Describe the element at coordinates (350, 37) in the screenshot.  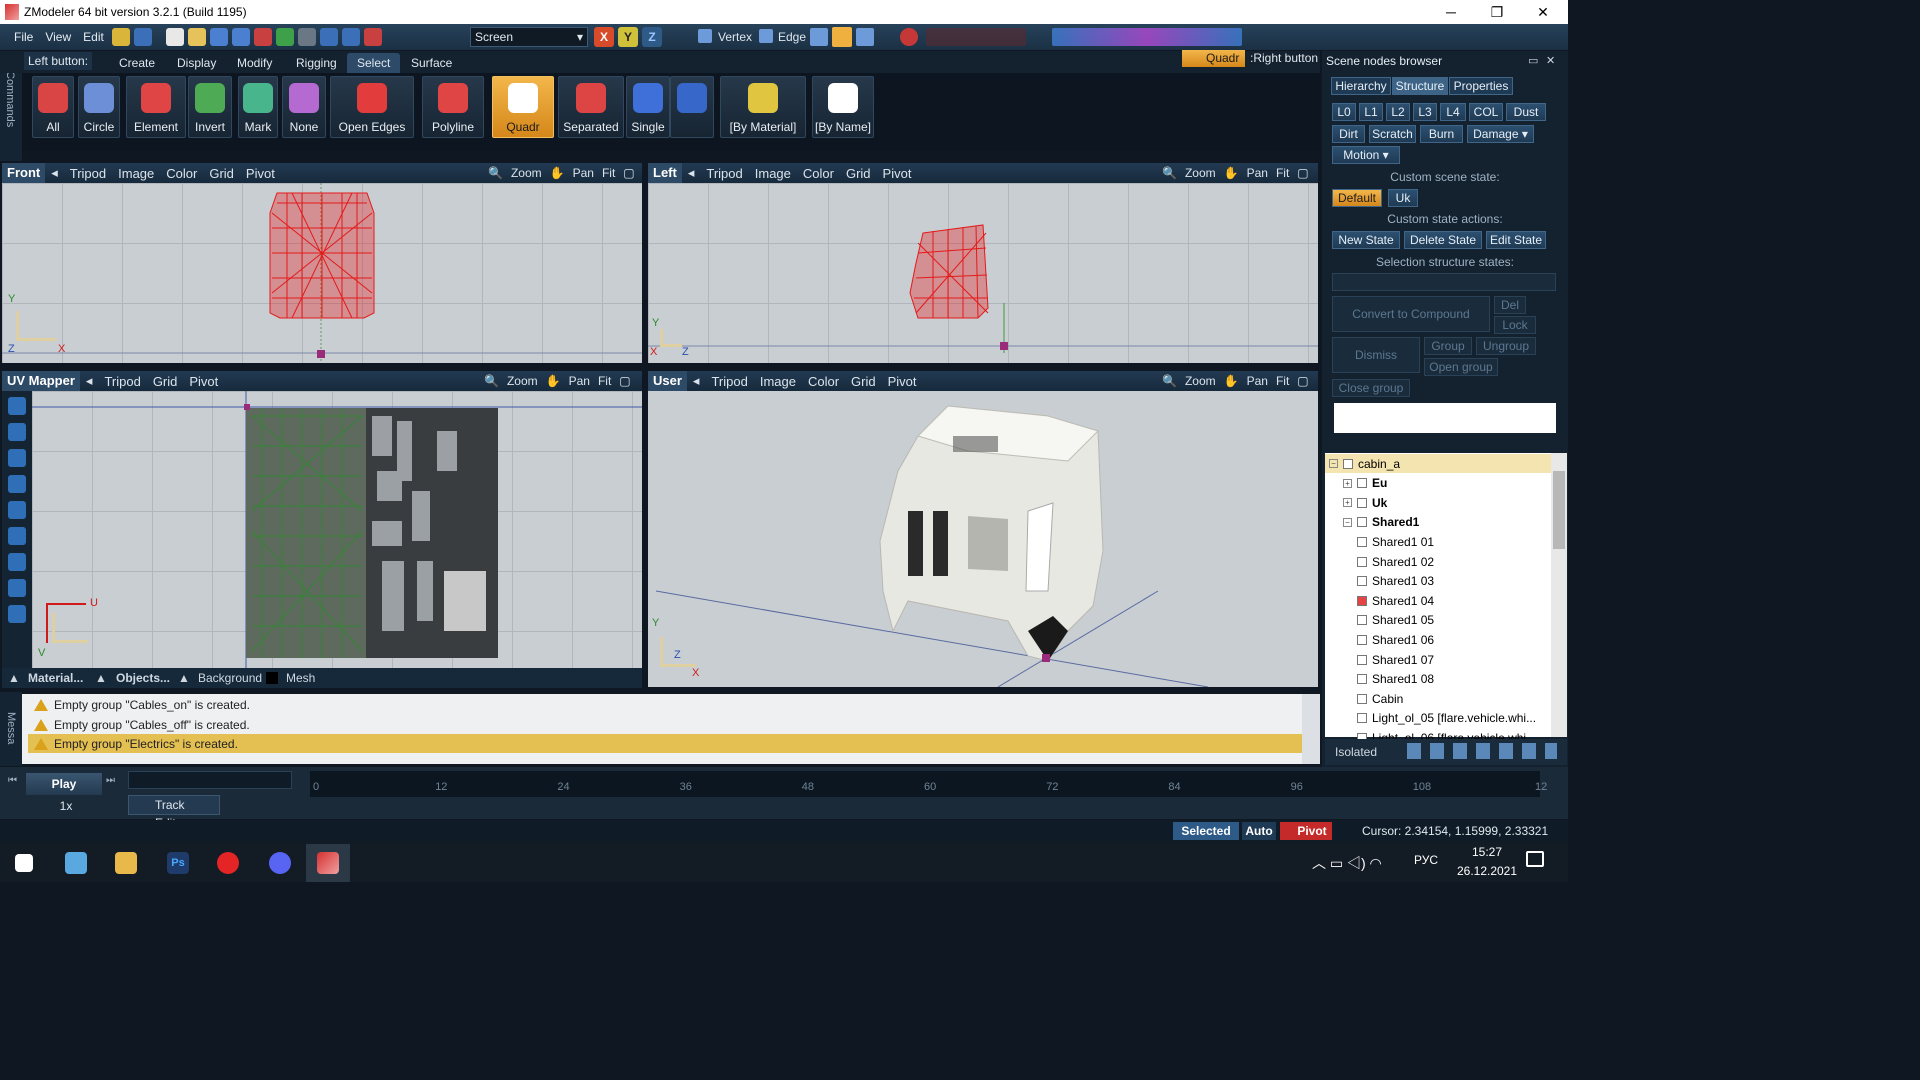
I see `redo-icon` at that location.